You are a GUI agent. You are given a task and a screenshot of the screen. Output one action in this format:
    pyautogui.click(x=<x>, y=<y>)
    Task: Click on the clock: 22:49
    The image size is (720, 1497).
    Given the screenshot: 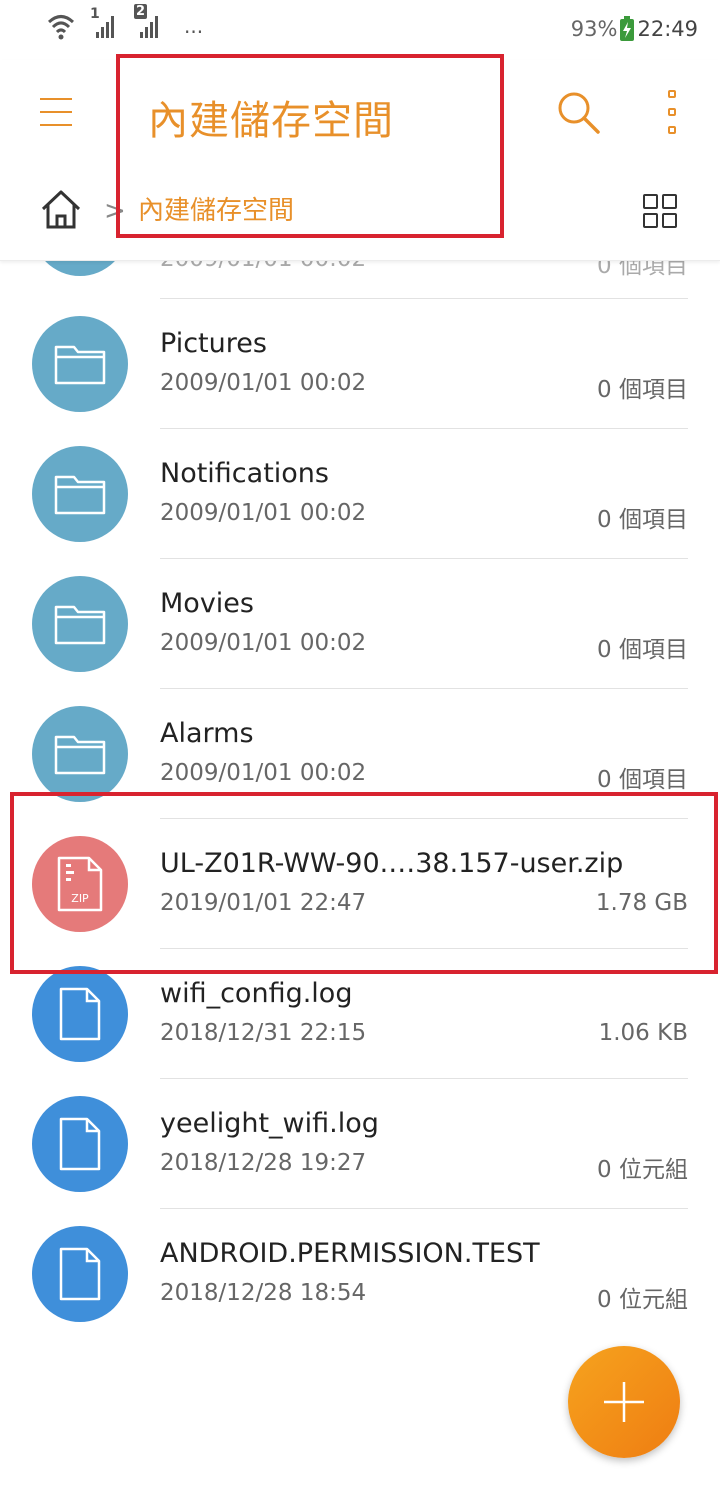 What is the action you would take?
    pyautogui.click(x=667, y=29)
    